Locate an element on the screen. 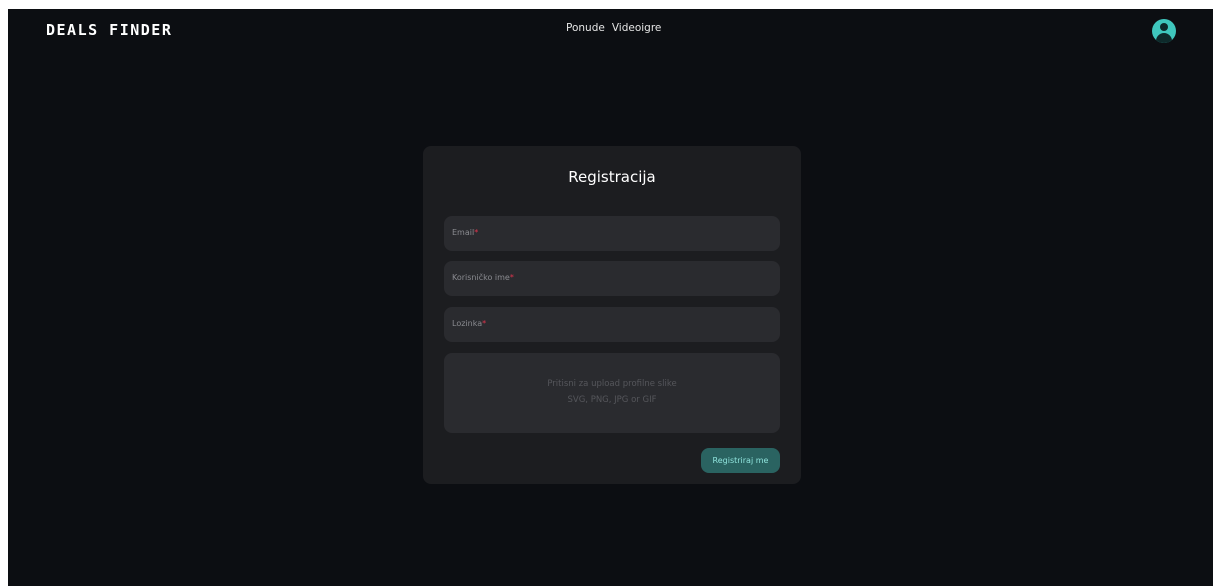 This screenshot has height=586, width=1213. register-title: Registracija is located at coordinates (612, 177).